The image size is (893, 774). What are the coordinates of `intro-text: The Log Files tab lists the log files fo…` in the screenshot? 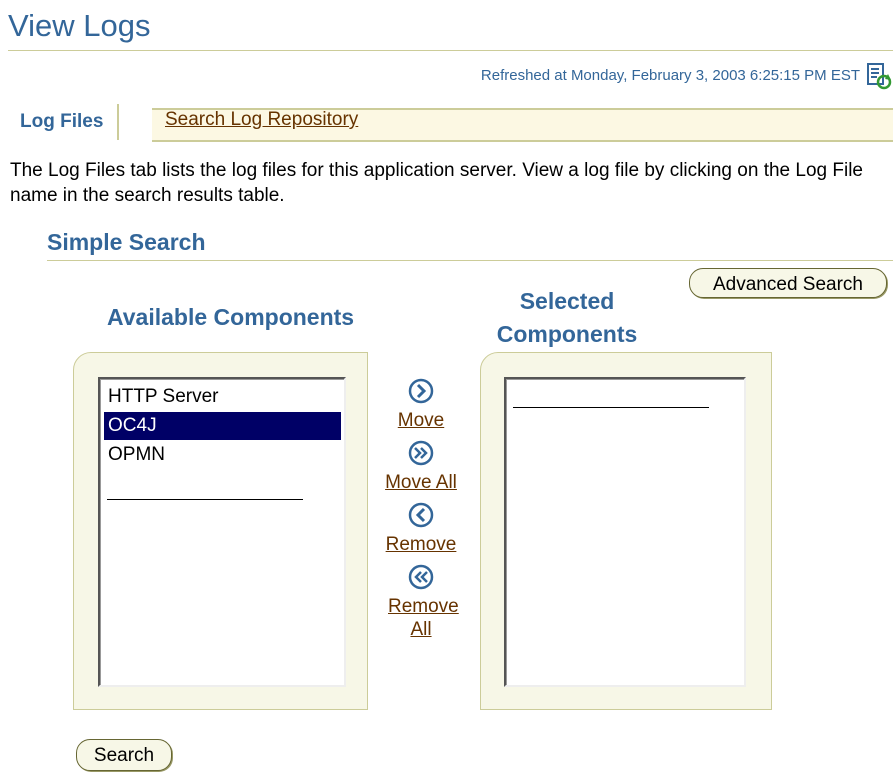 It's located at (436, 183).